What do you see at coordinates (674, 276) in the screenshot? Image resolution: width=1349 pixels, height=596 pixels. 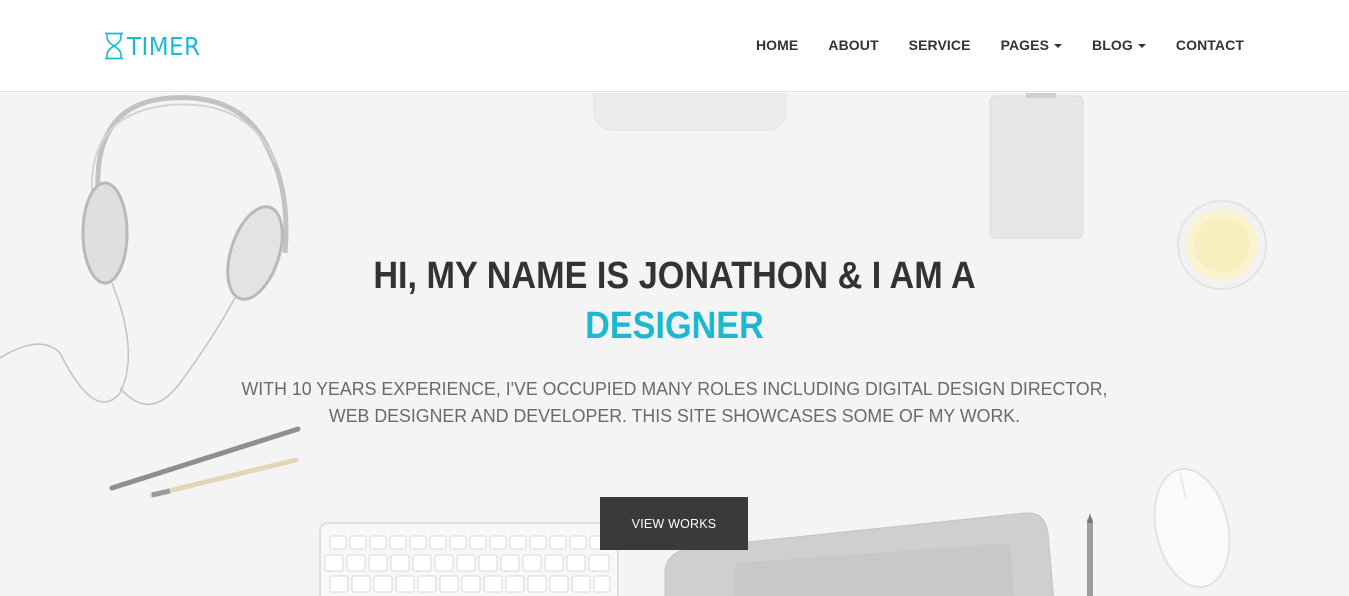 I see `hero-title: HI, MY NAME IS JONATHON & I AM A` at bounding box center [674, 276].